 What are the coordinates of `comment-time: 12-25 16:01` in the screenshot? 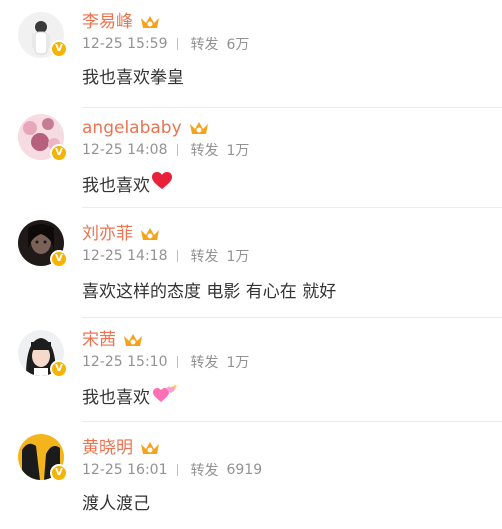 It's located at (125, 470).